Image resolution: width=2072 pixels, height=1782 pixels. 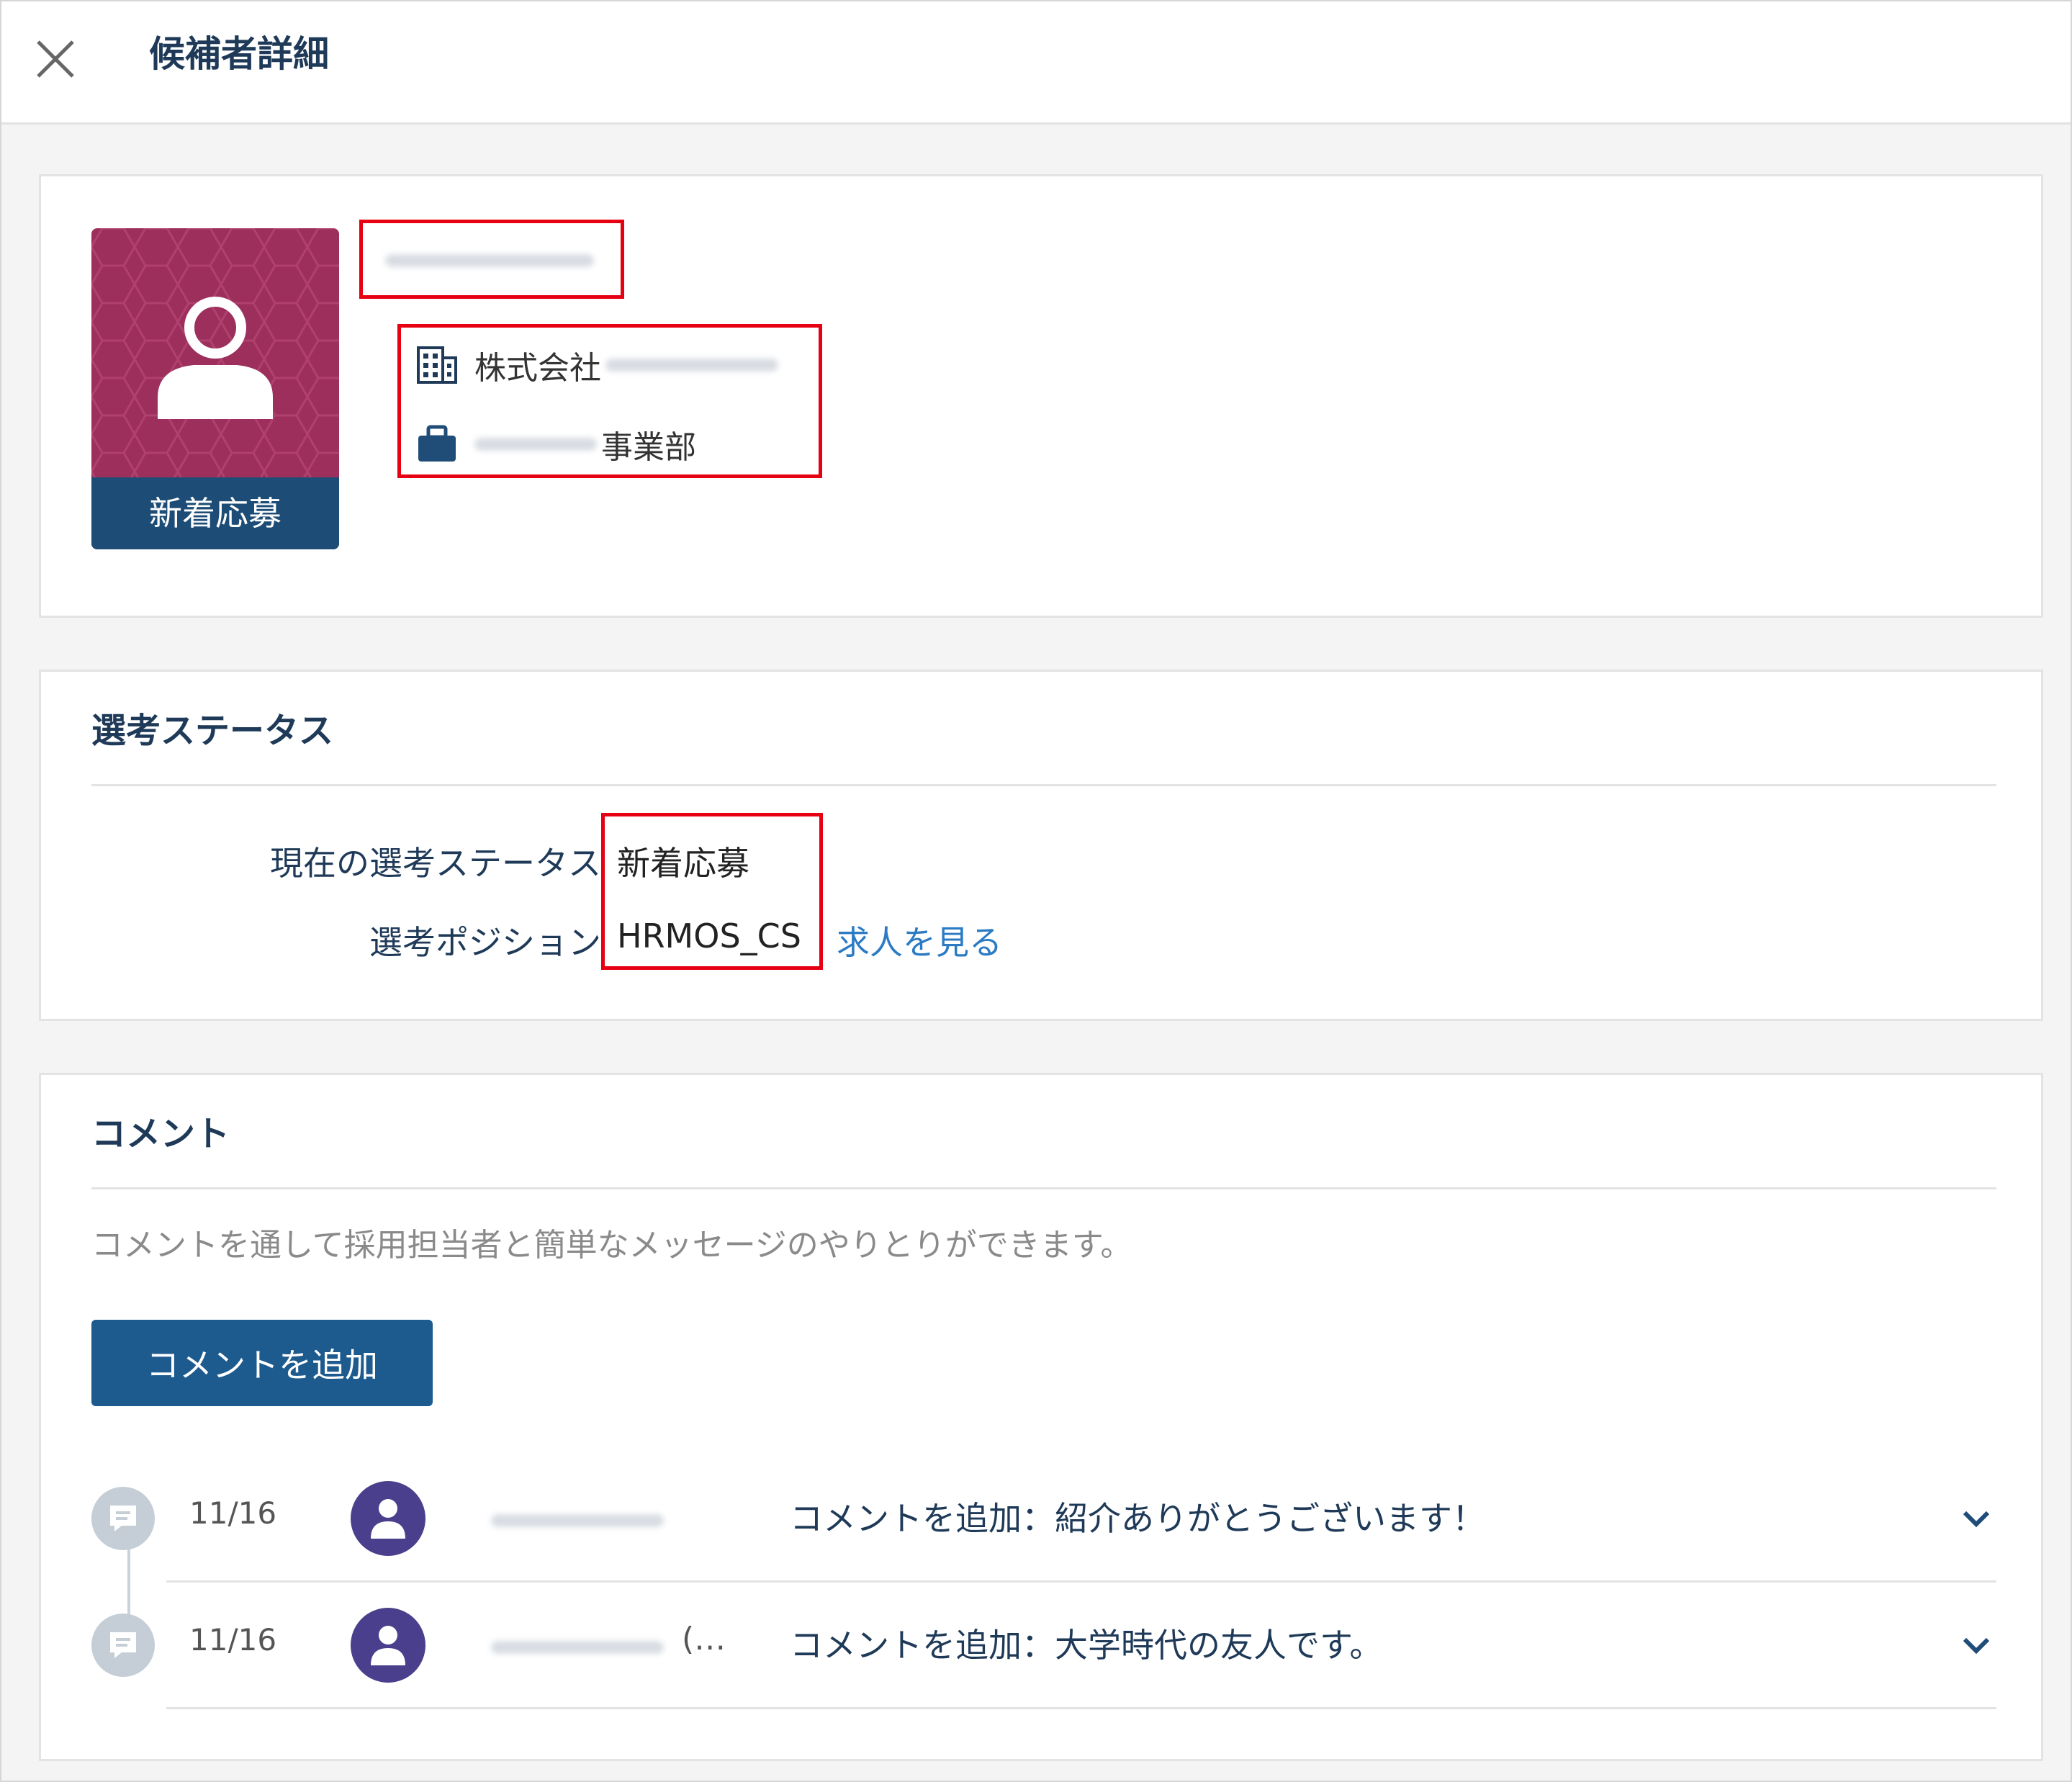 I want to click on comment-row: 11/16 コメントを追加：紹介ありがとうございます！, so click(x=1043, y=1518).